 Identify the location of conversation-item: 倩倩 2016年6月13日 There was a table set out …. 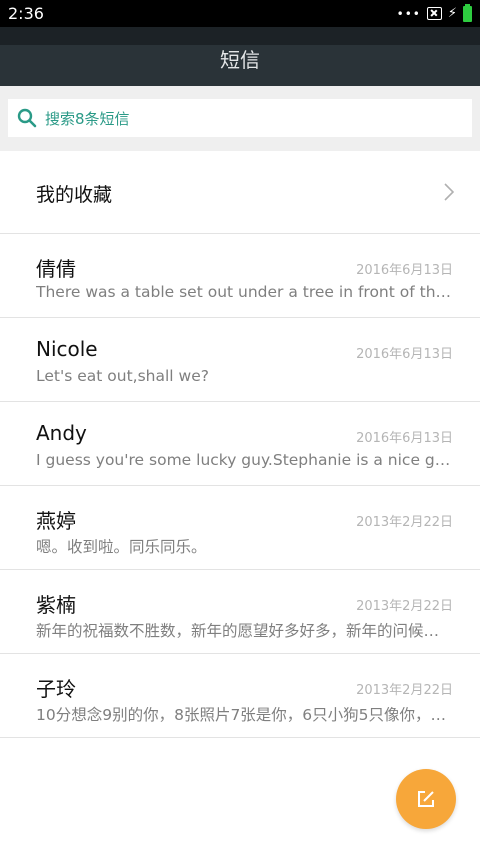
(240, 276).